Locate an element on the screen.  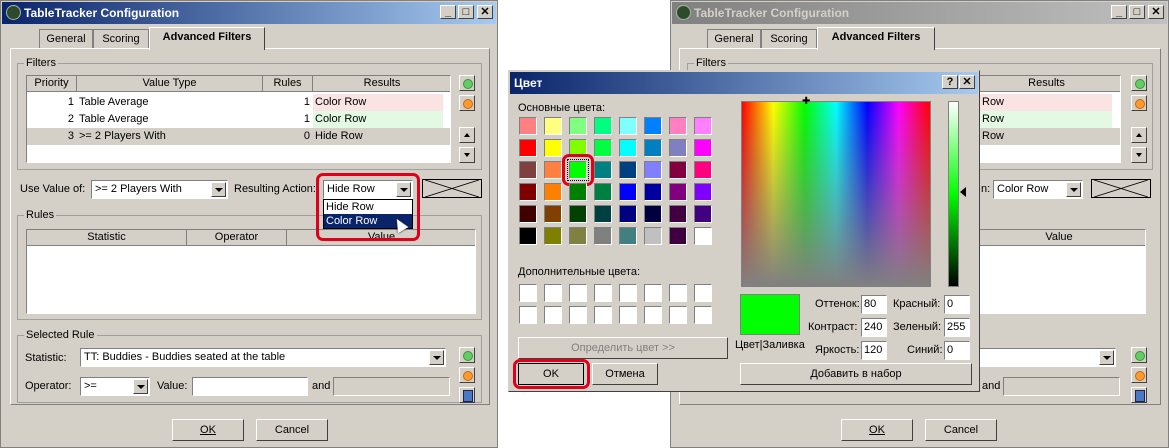
remove-rule-icon is located at coordinates (1139, 375).